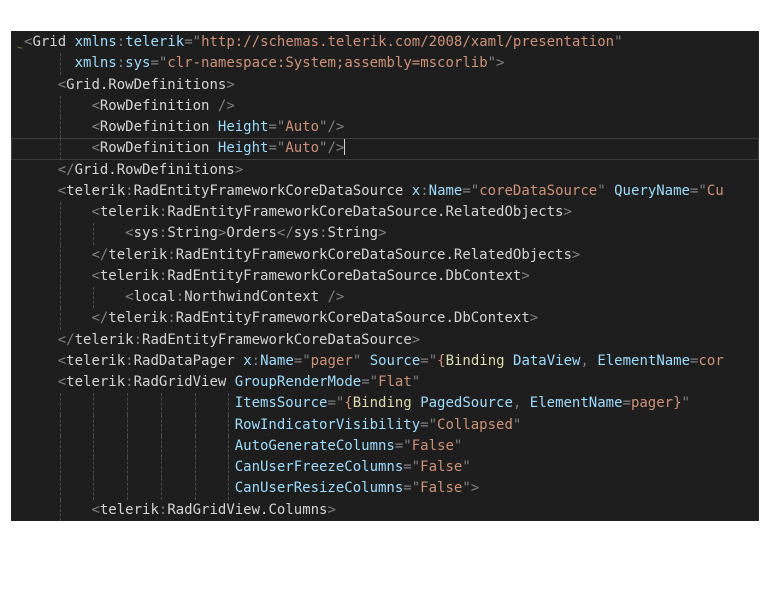  I want to click on code-token: x, so click(416, 190).